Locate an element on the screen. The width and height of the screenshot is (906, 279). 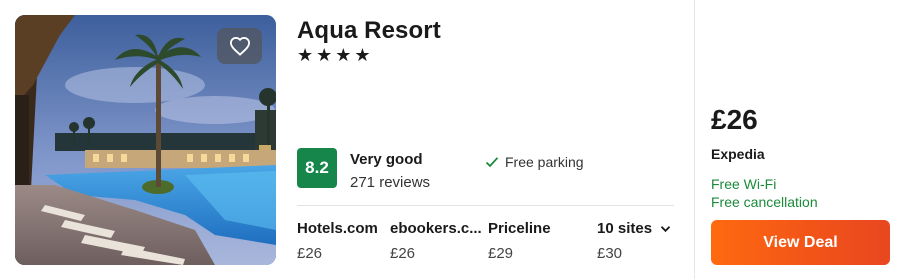
score-badge: 8.2 is located at coordinates (317, 168).